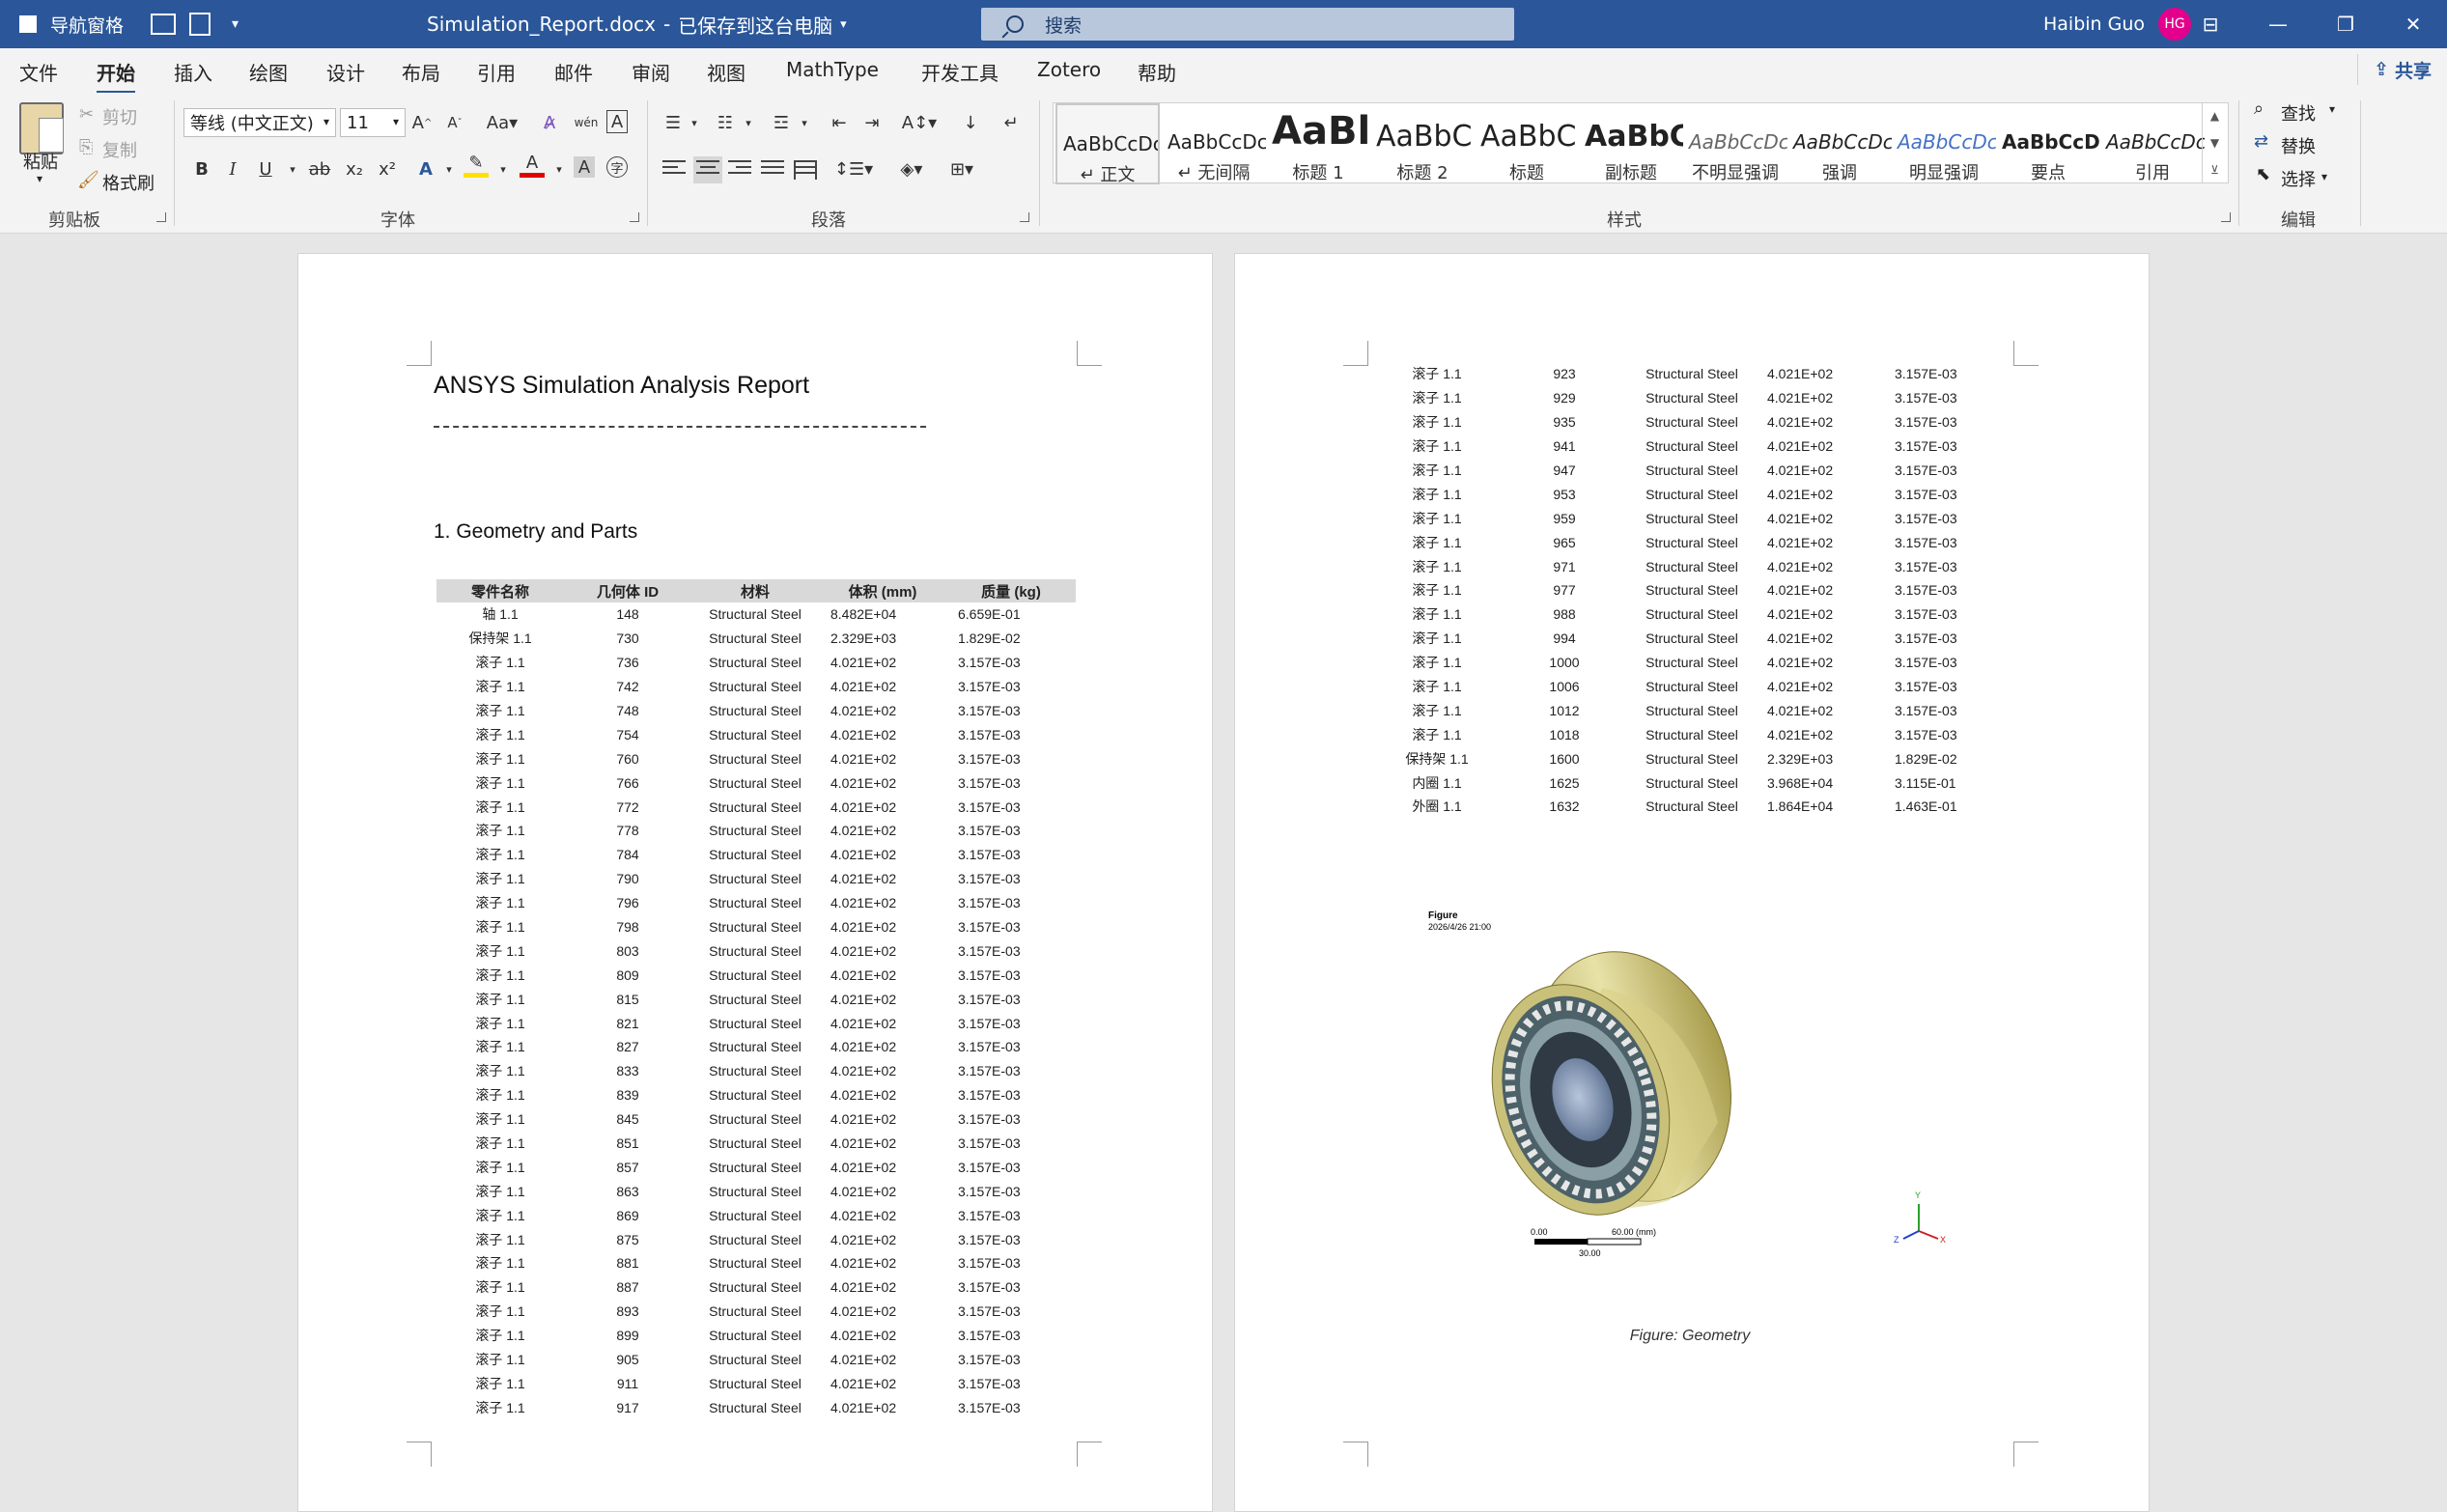  I want to click on paragraph-launcher-icon, so click(1024, 217).